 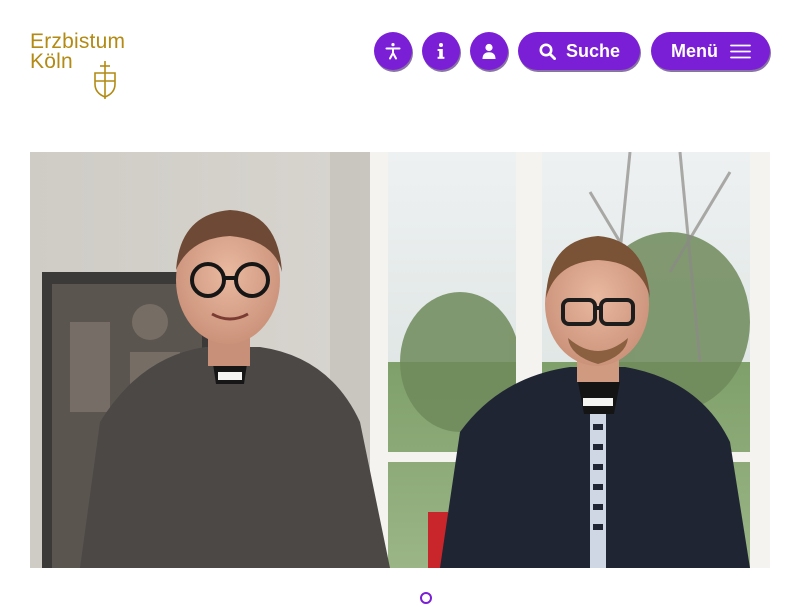 I want to click on accessibility-icon, so click(x=393, y=51).